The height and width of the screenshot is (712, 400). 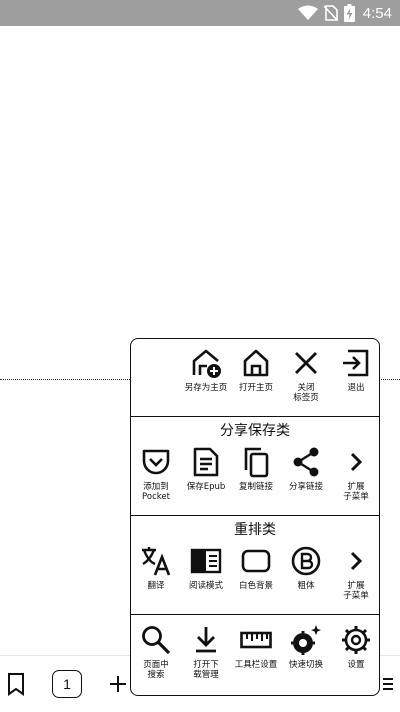 I want to click on tools-row: 页面中 搜索 打开下 载管理 工具栏设置 快速切换 设置, so click(x=255, y=655).